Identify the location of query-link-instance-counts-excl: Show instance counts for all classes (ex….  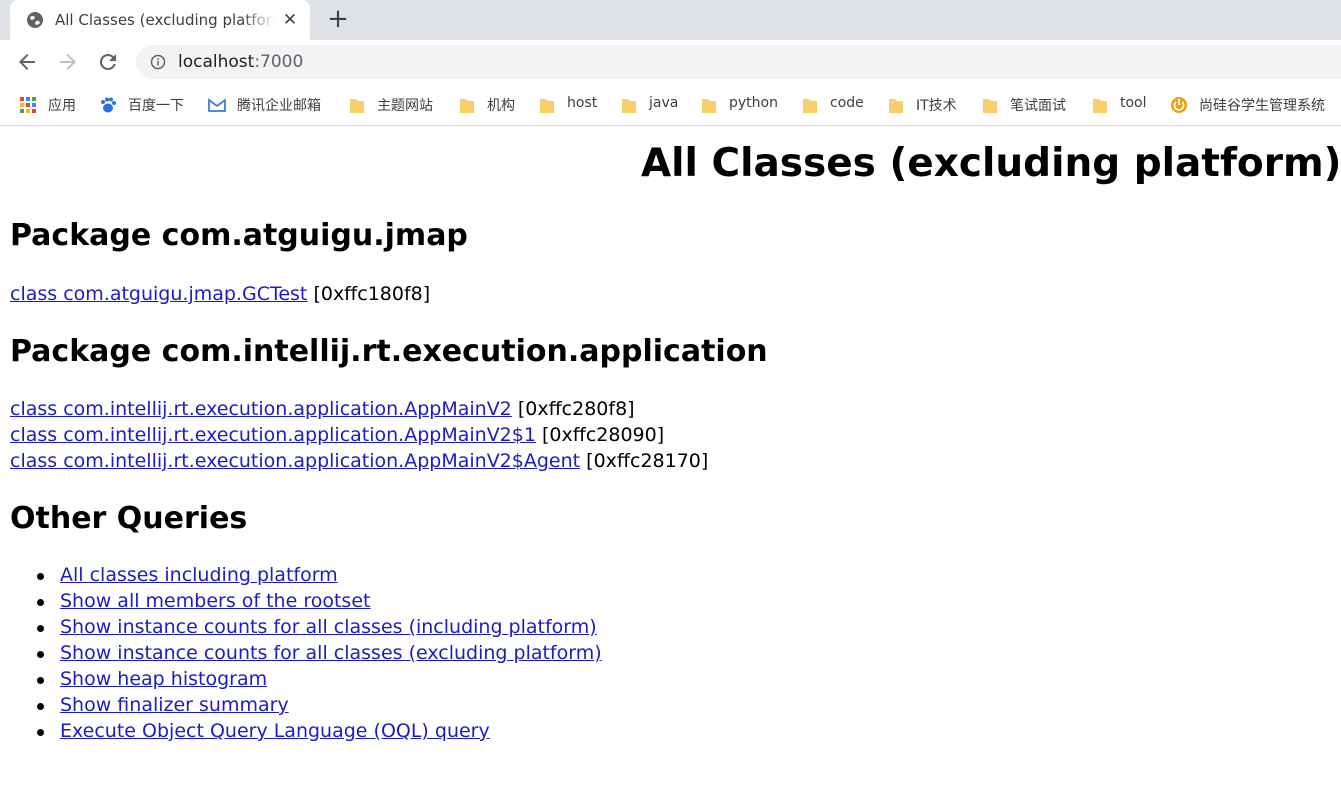
(331, 653).